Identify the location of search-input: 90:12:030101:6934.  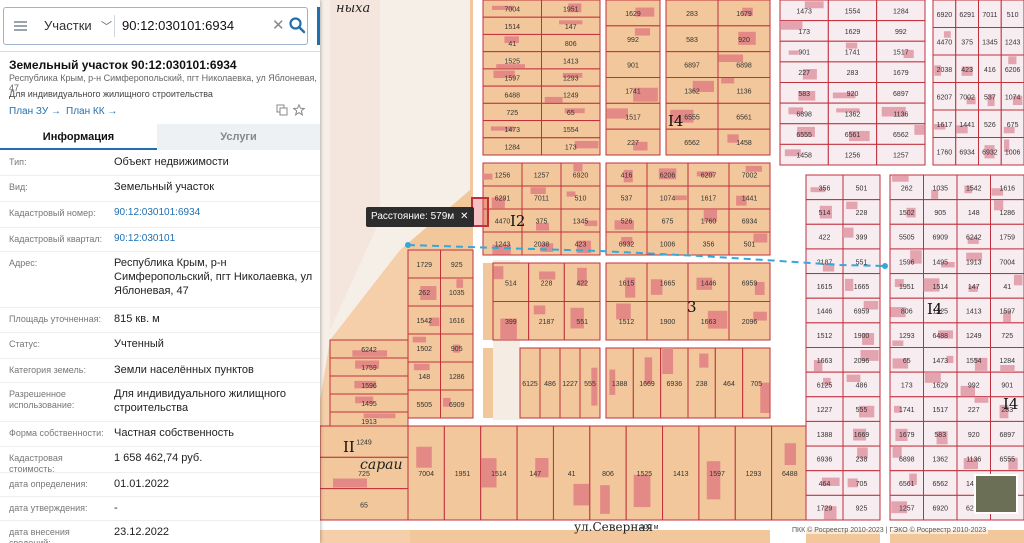
(178, 25).